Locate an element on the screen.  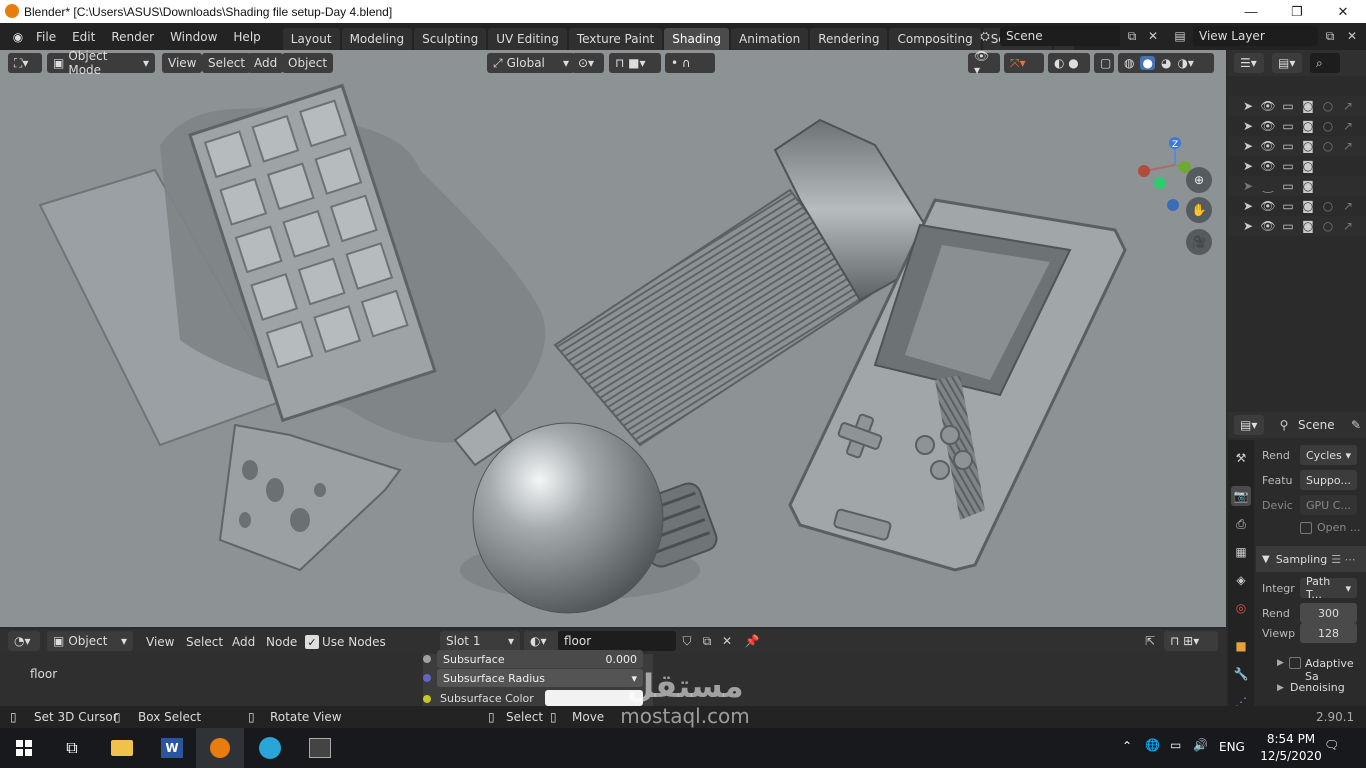
camera-view-icon: 🎥 is located at coordinates (1199, 242).